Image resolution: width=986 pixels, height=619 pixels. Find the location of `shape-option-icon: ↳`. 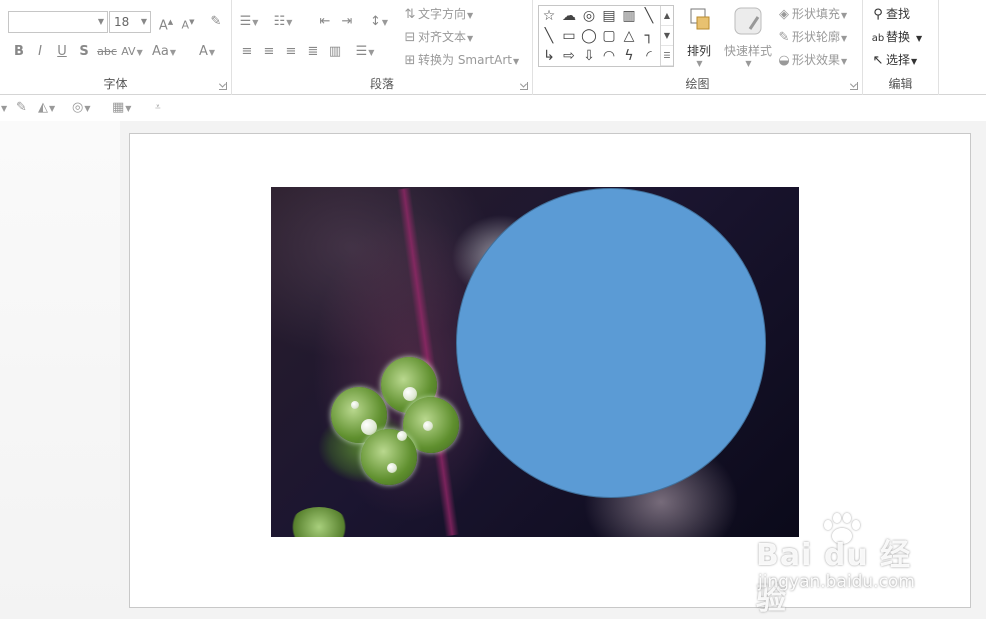

shape-option-icon: ↳ is located at coordinates (549, 56).